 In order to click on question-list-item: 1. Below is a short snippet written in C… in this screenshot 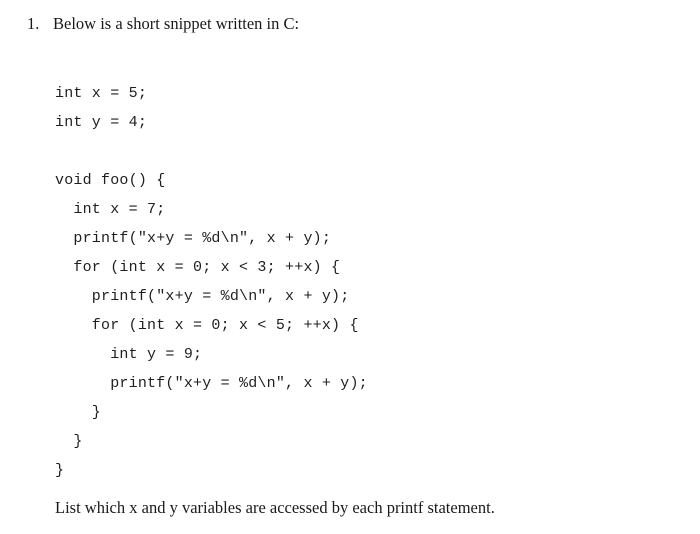, I will do `click(352, 24)`.